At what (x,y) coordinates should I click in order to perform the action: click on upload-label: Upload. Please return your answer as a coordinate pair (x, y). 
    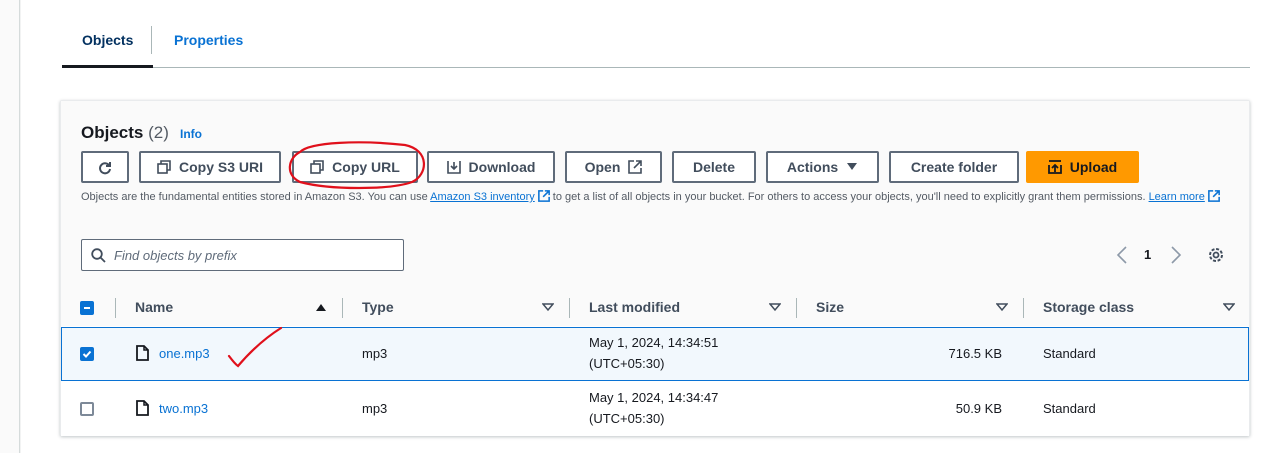
    Looking at the image, I should click on (1093, 167).